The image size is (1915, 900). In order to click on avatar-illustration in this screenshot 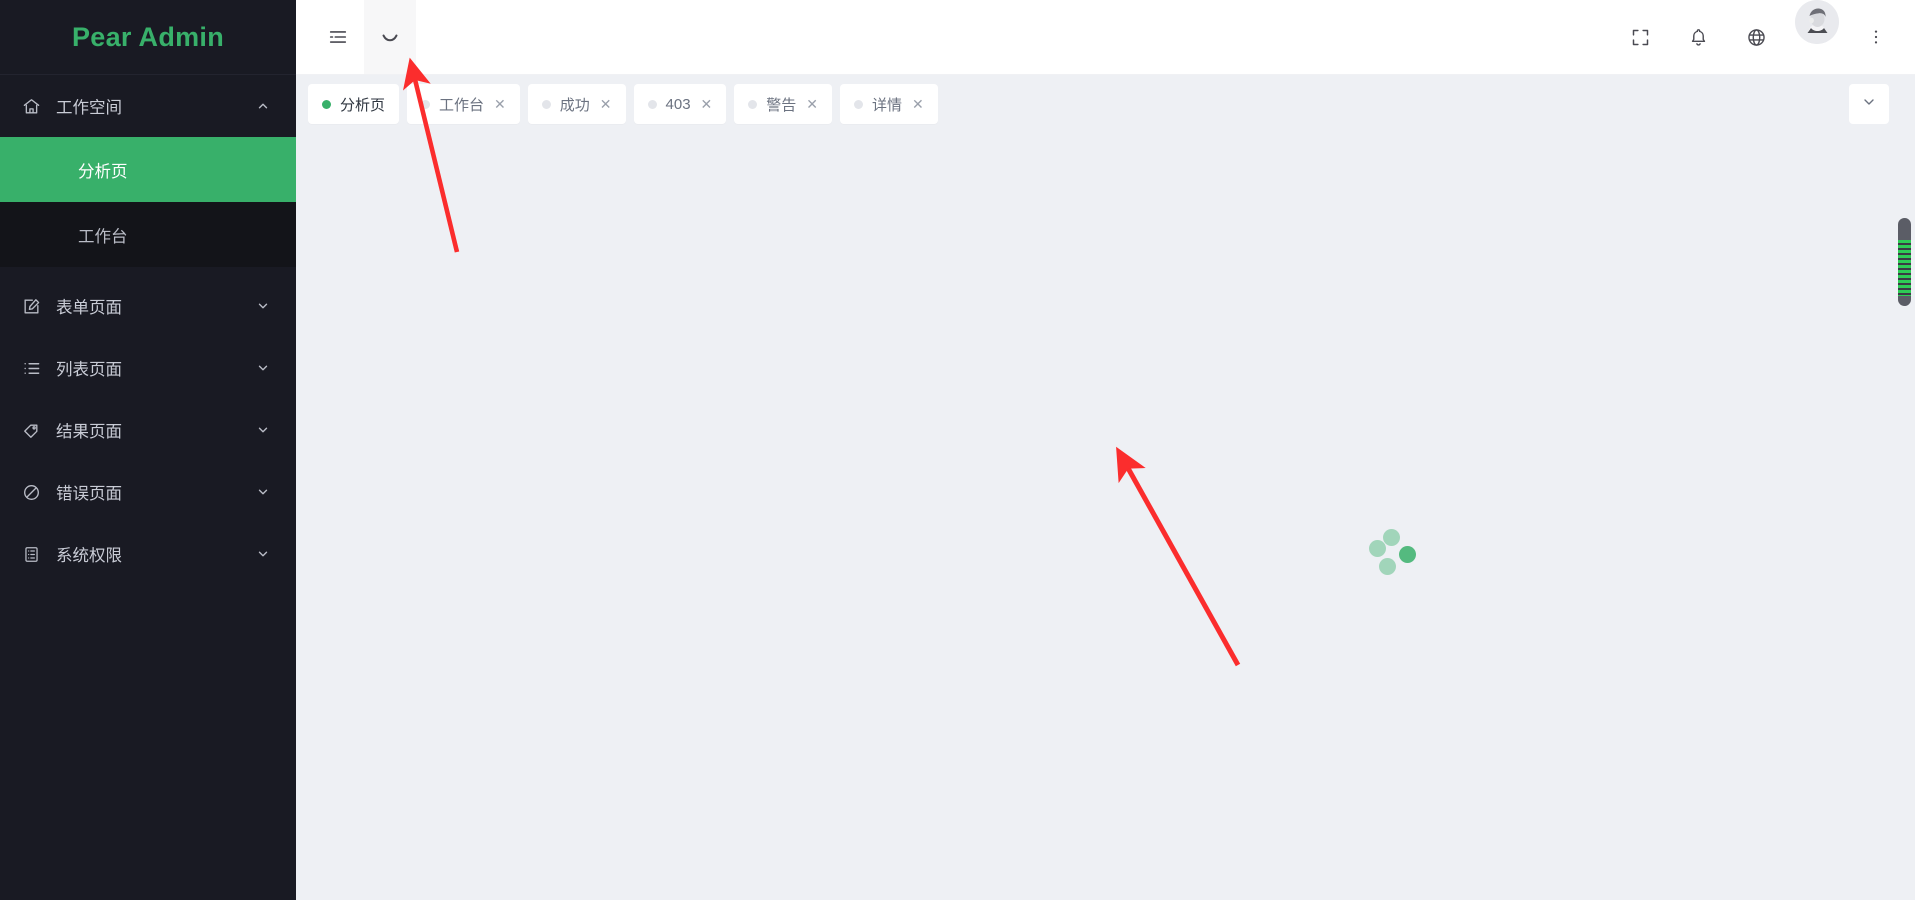, I will do `click(1817, 22)`.